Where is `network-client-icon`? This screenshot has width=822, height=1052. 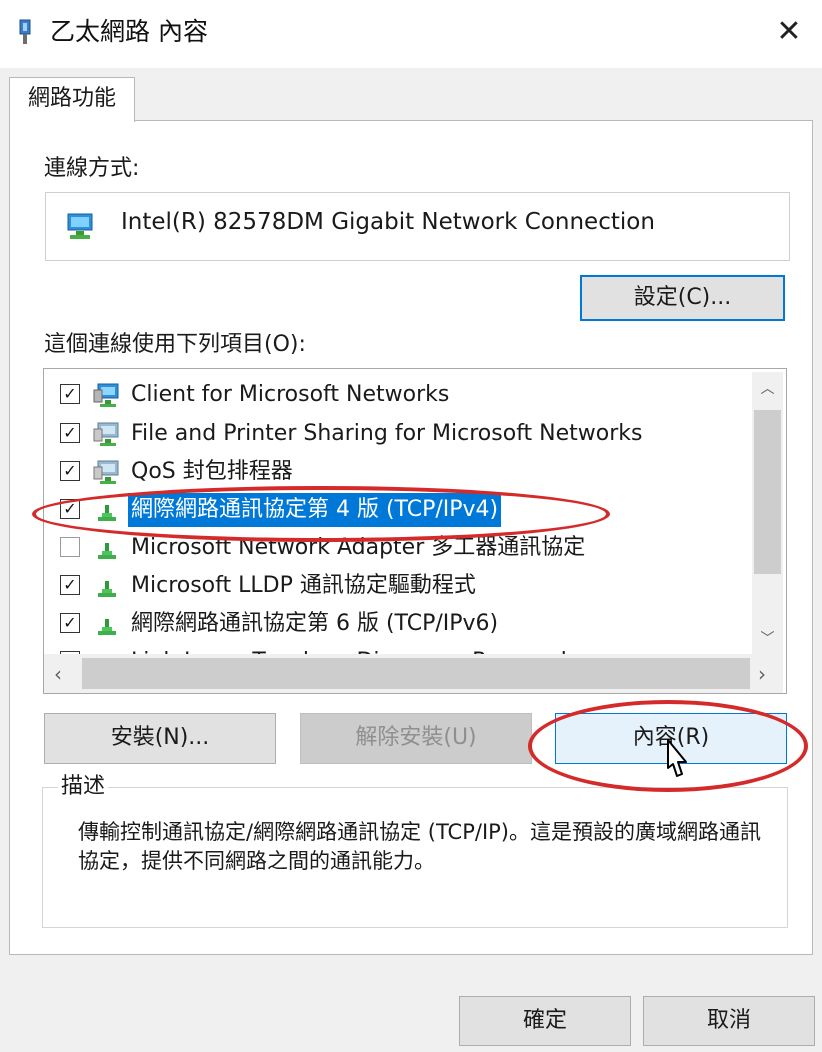
network-client-icon is located at coordinates (106, 395).